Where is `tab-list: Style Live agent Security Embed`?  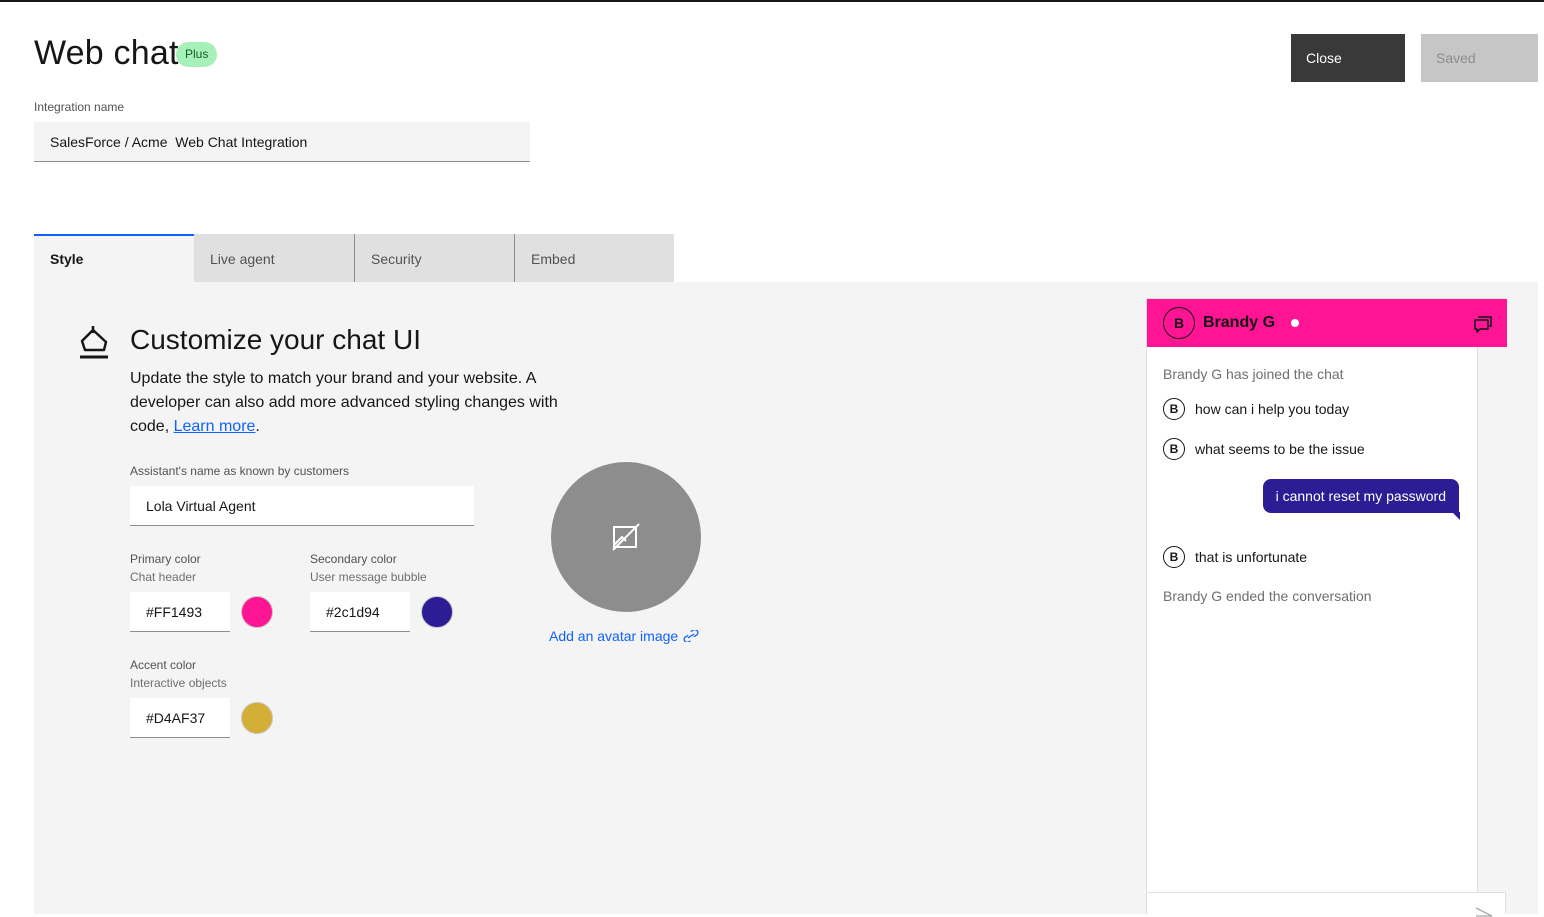 tab-list: Style Live agent Security Embed is located at coordinates (354, 258).